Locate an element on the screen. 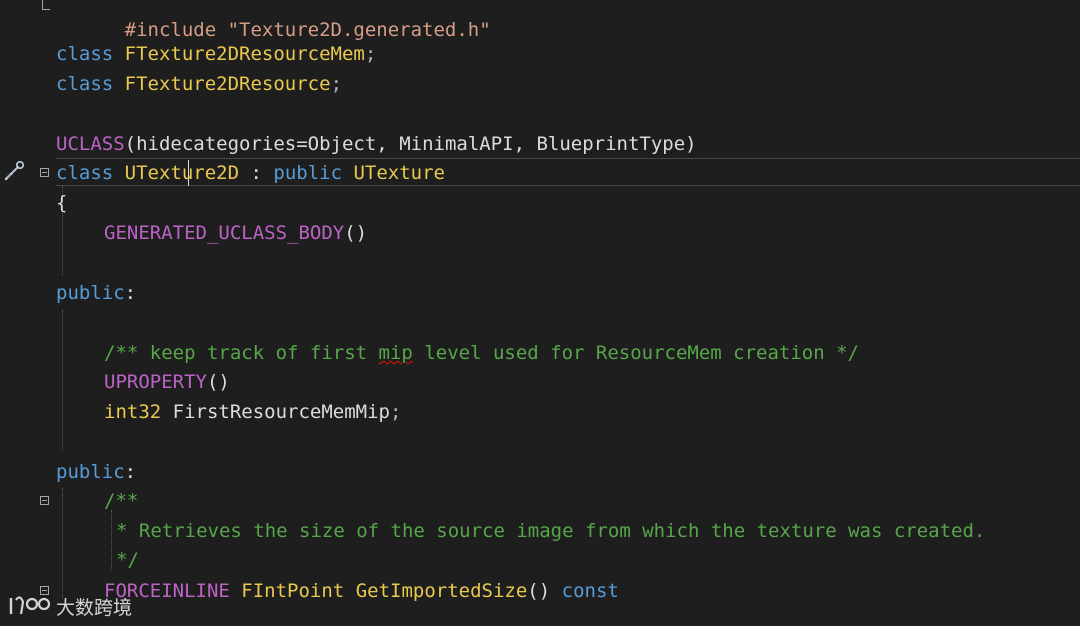  code-line: /** is located at coordinates (121, 501).